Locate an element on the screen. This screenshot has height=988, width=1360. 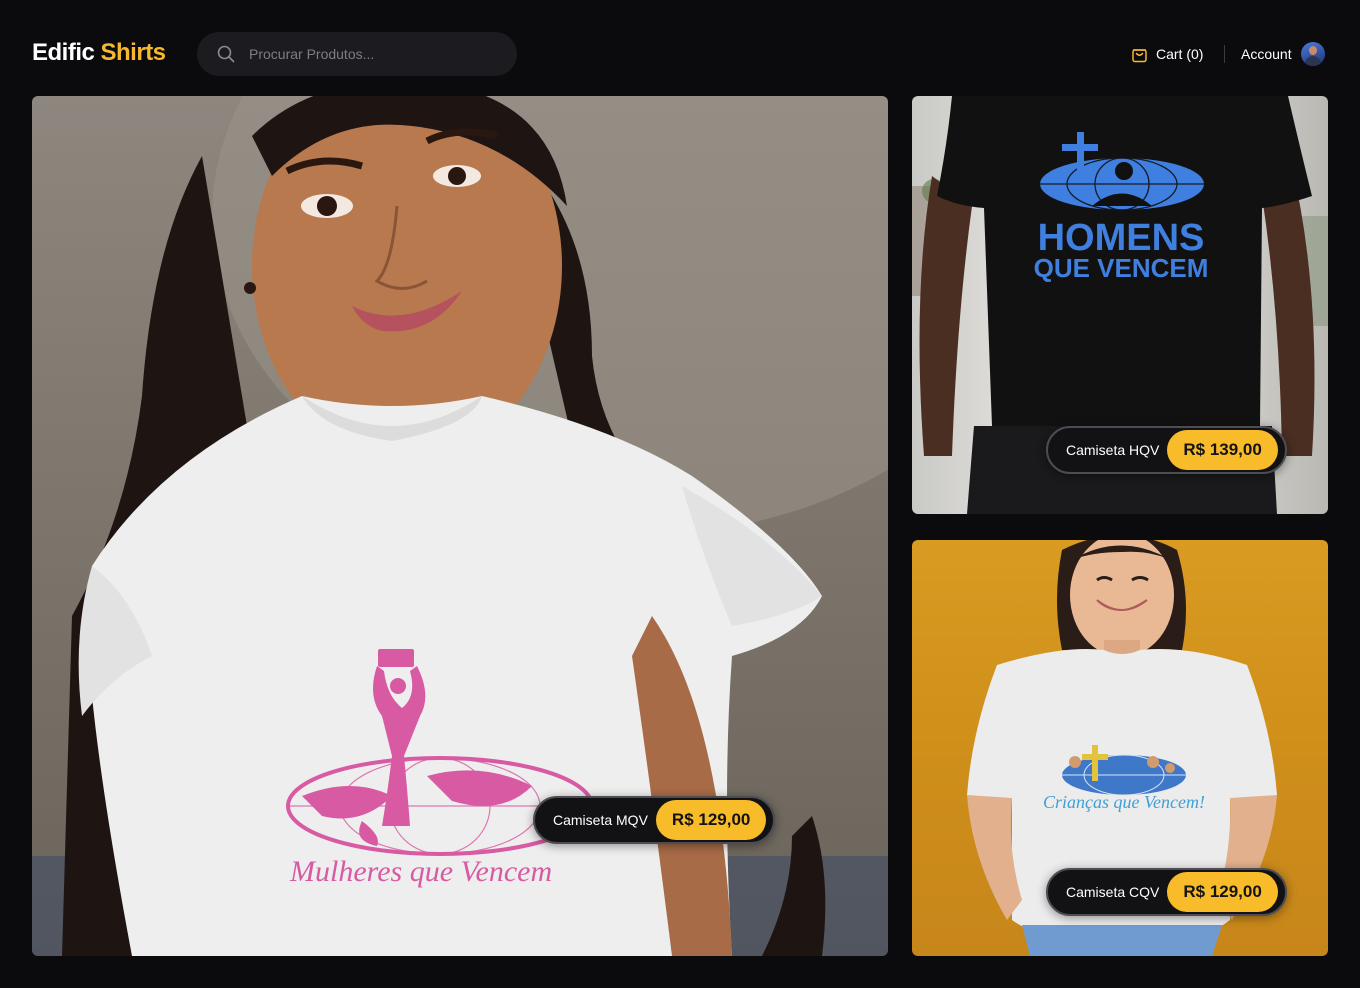
product-pill-cqv: Camiseta CQV R$ 129,00 is located at coordinates (1166, 892).